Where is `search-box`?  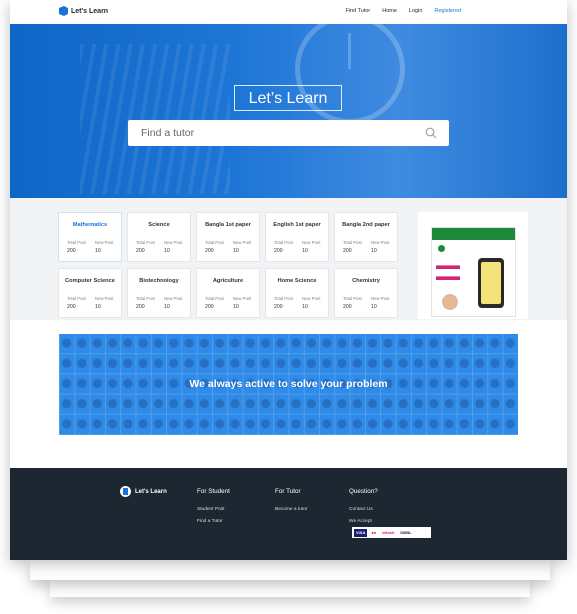 search-box is located at coordinates (288, 133).